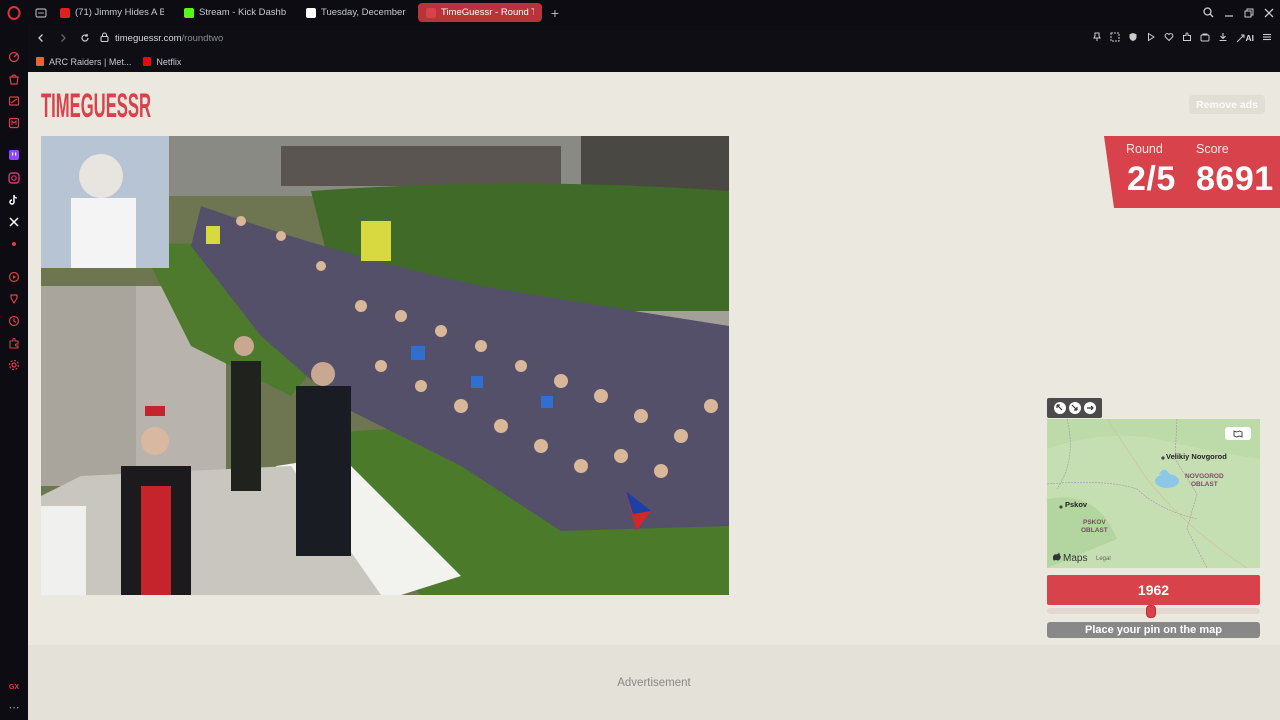  I want to click on tab-2: Stream - Kick Dashboard, so click(235, 12).